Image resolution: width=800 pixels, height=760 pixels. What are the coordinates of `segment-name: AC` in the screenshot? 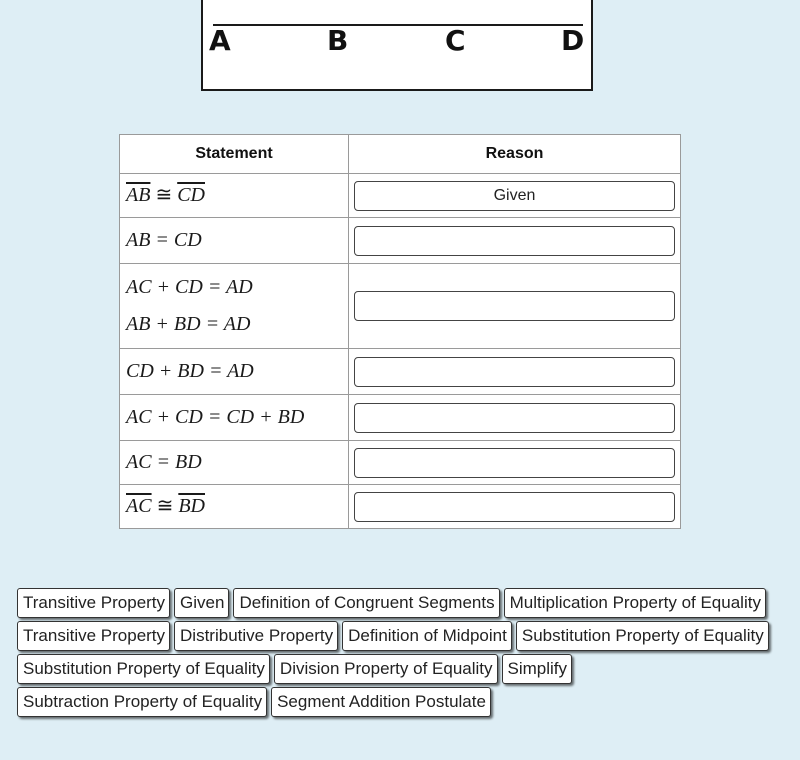 It's located at (139, 506).